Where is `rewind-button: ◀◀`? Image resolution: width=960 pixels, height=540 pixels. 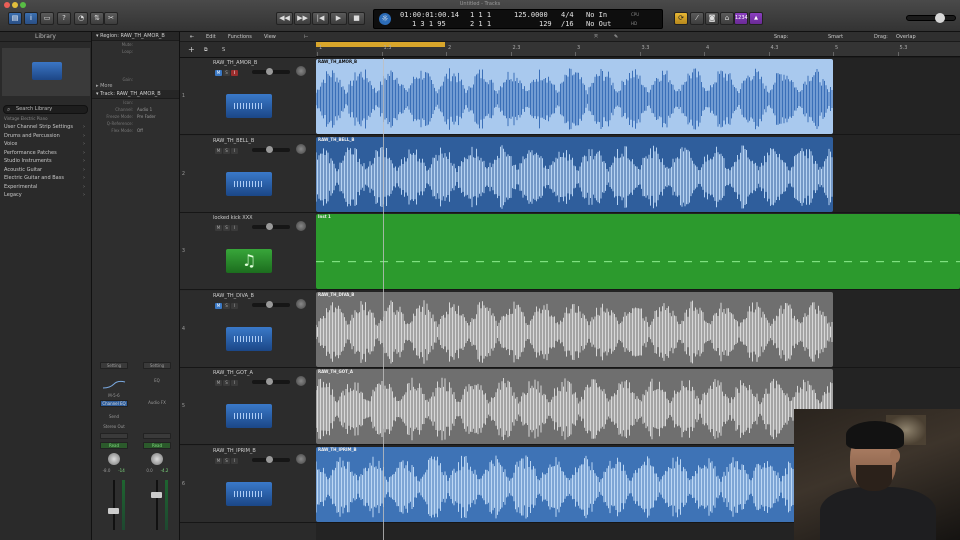
rewind-button: ◀◀ is located at coordinates (284, 18).